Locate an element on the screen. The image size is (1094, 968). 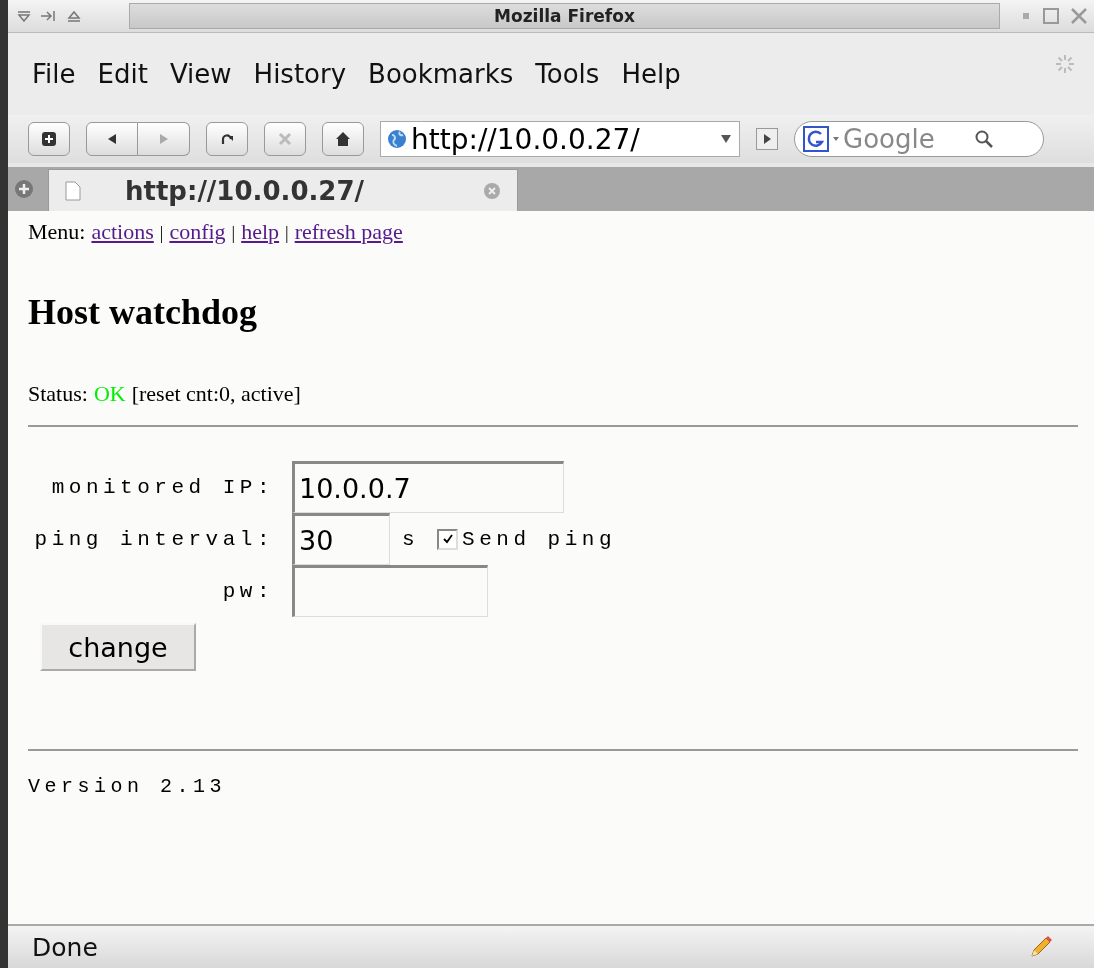
nav-link: refresh page is located at coordinates (348, 232).